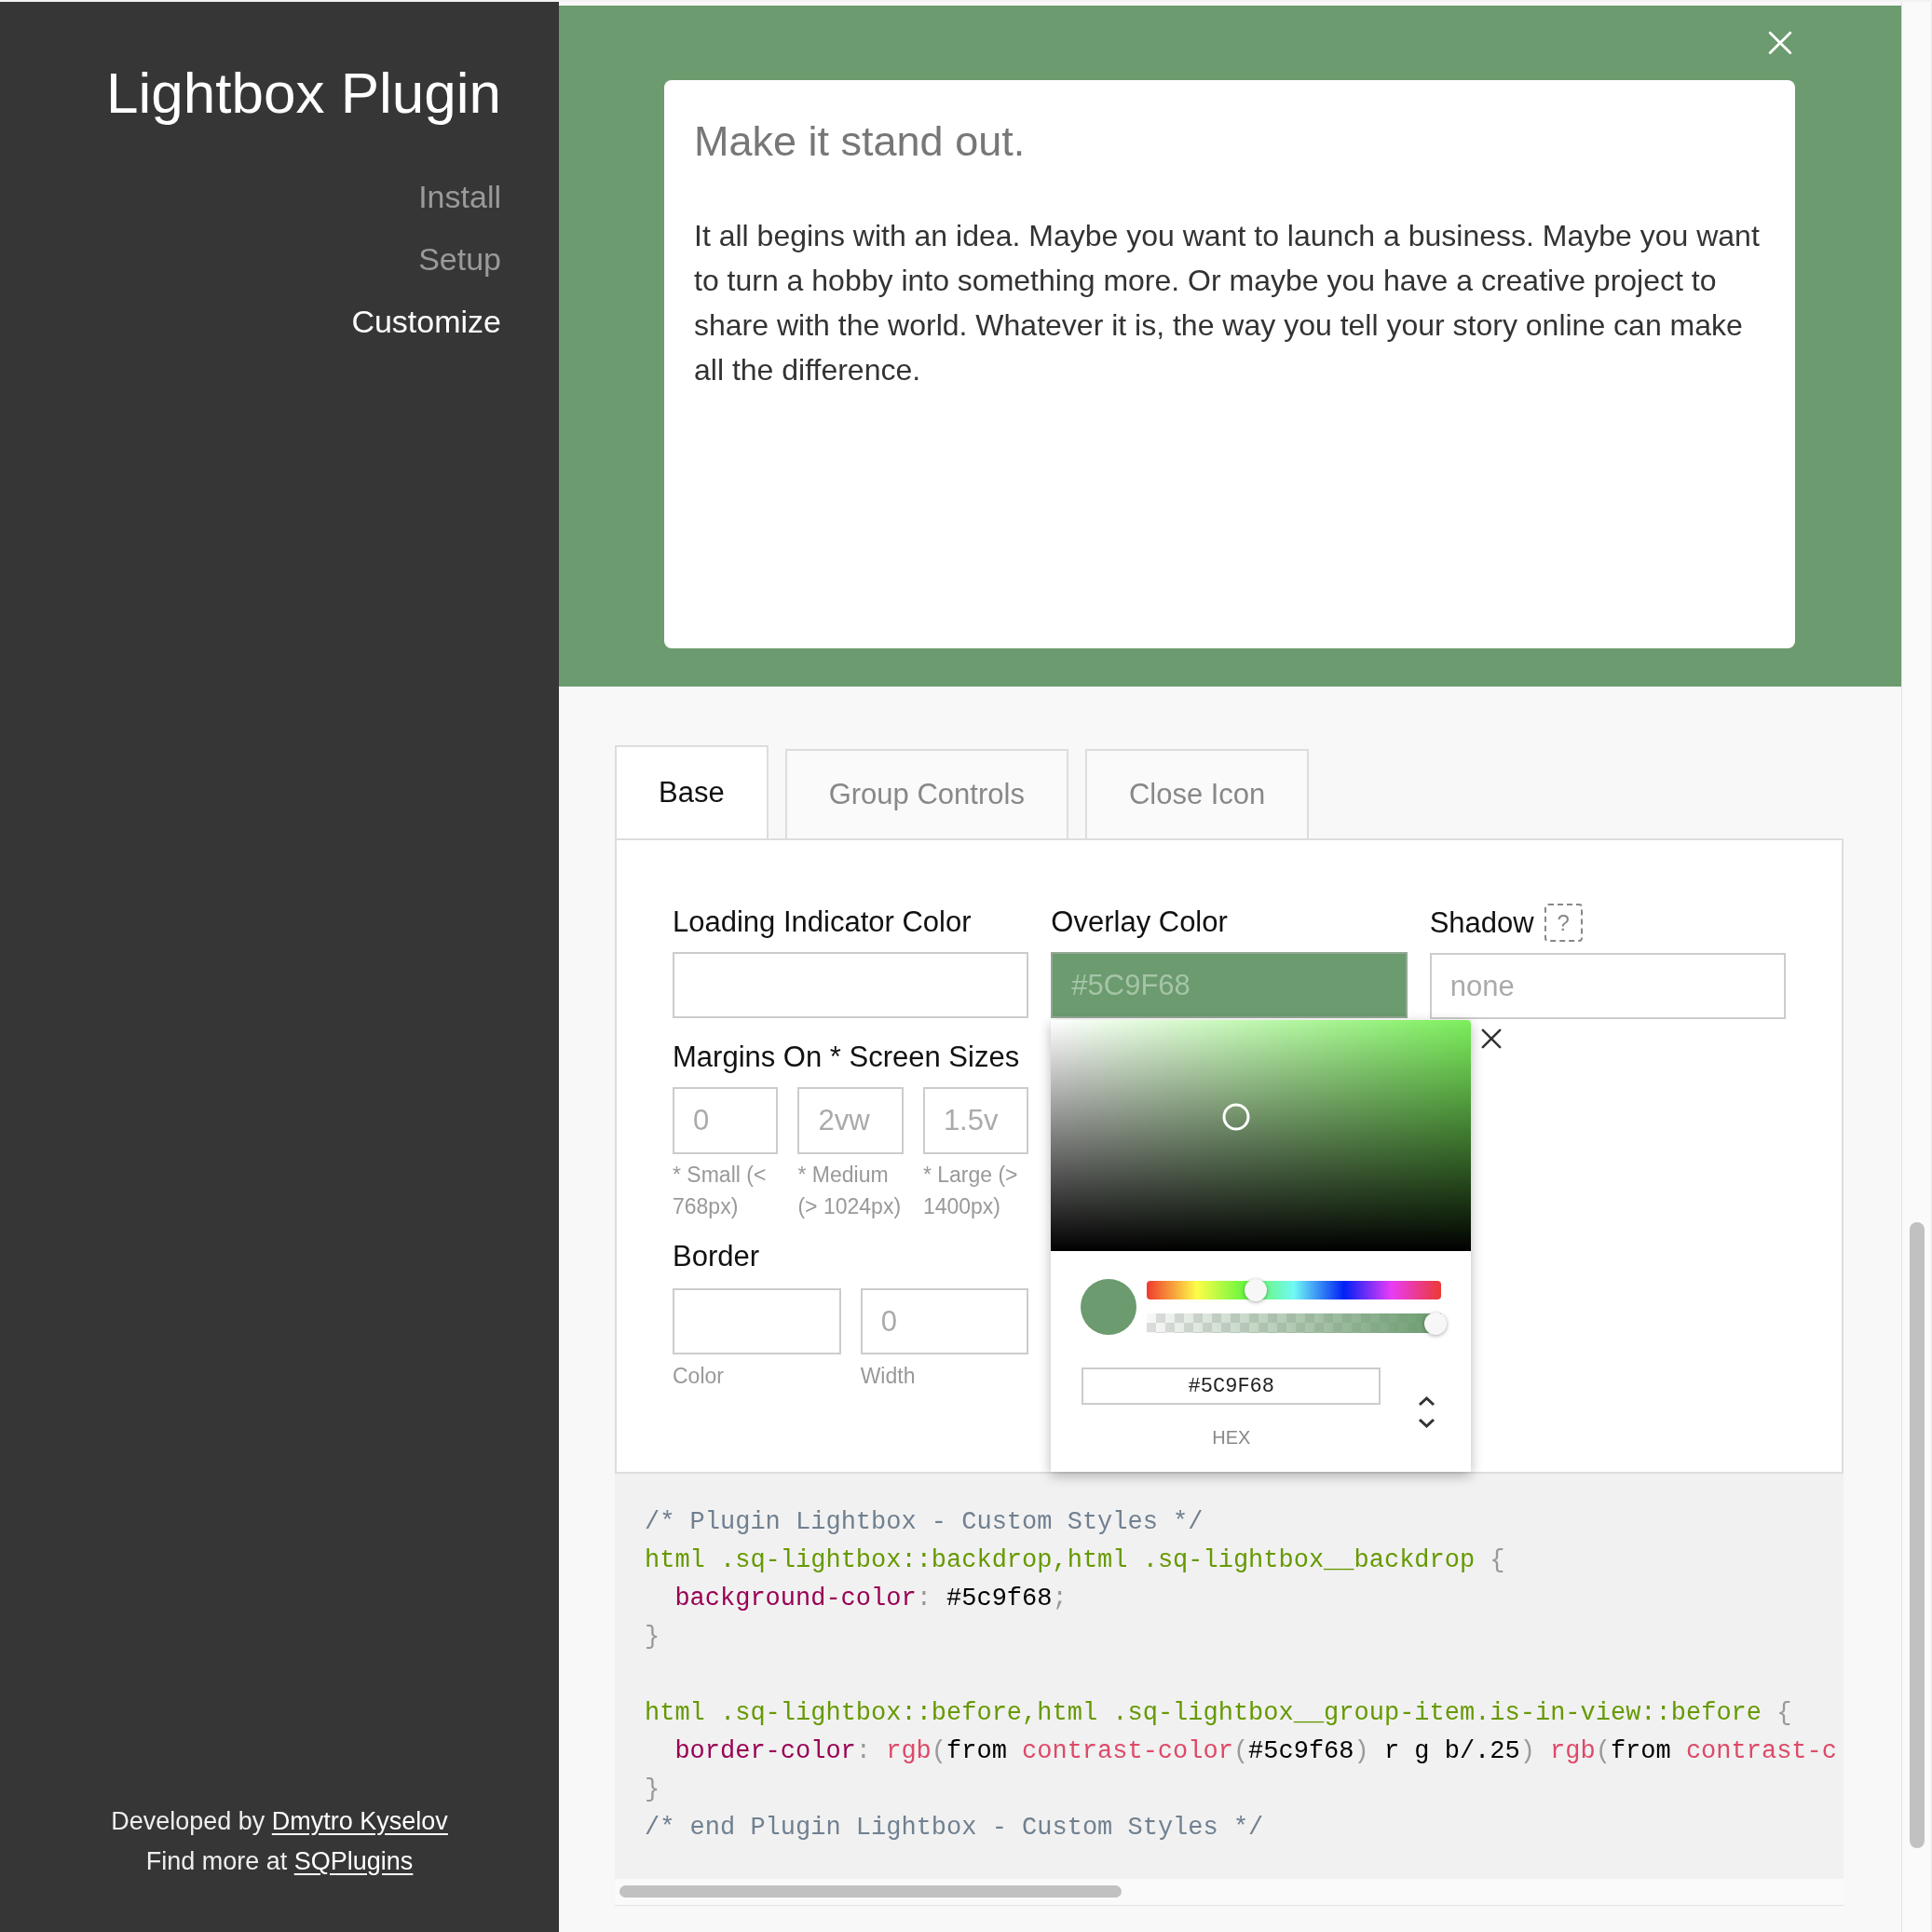 The image size is (1932, 1932). Describe the element at coordinates (871, 1599) in the screenshot. I see `code-line: background-color: #5c9f68;` at that location.